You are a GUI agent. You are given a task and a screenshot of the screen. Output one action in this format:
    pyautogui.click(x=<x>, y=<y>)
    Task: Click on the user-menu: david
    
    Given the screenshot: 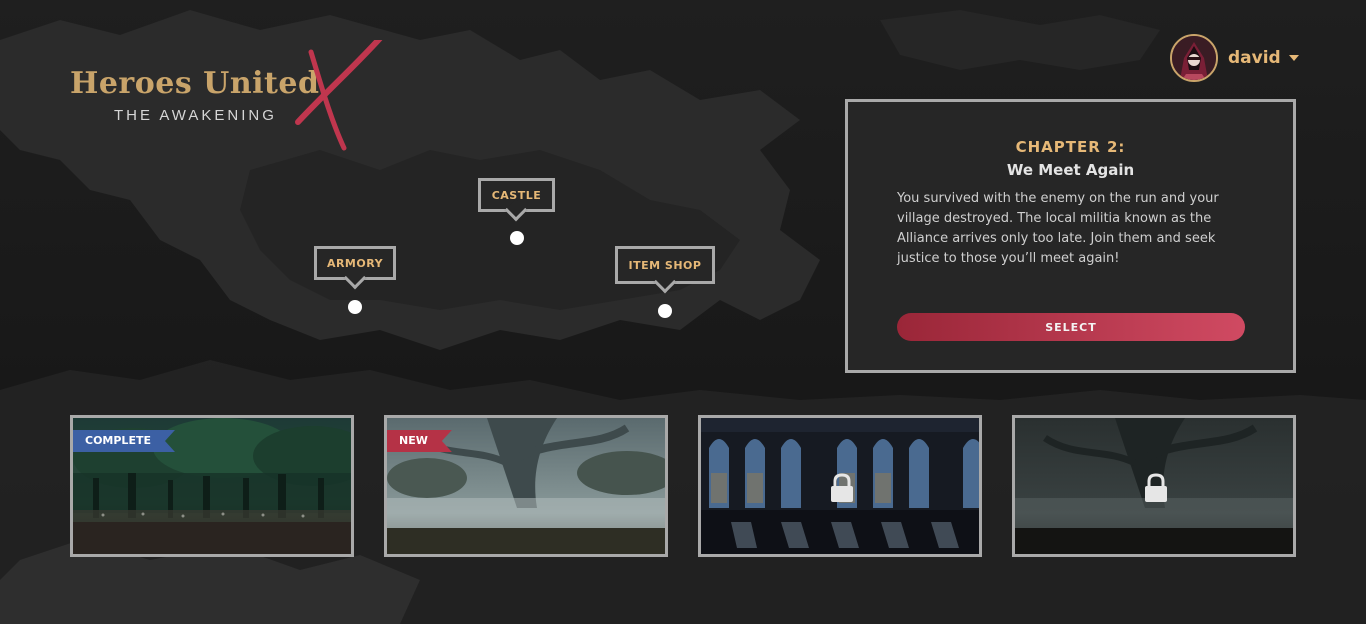 What is the action you would take?
    pyautogui.click(x=1234, y=58)
    